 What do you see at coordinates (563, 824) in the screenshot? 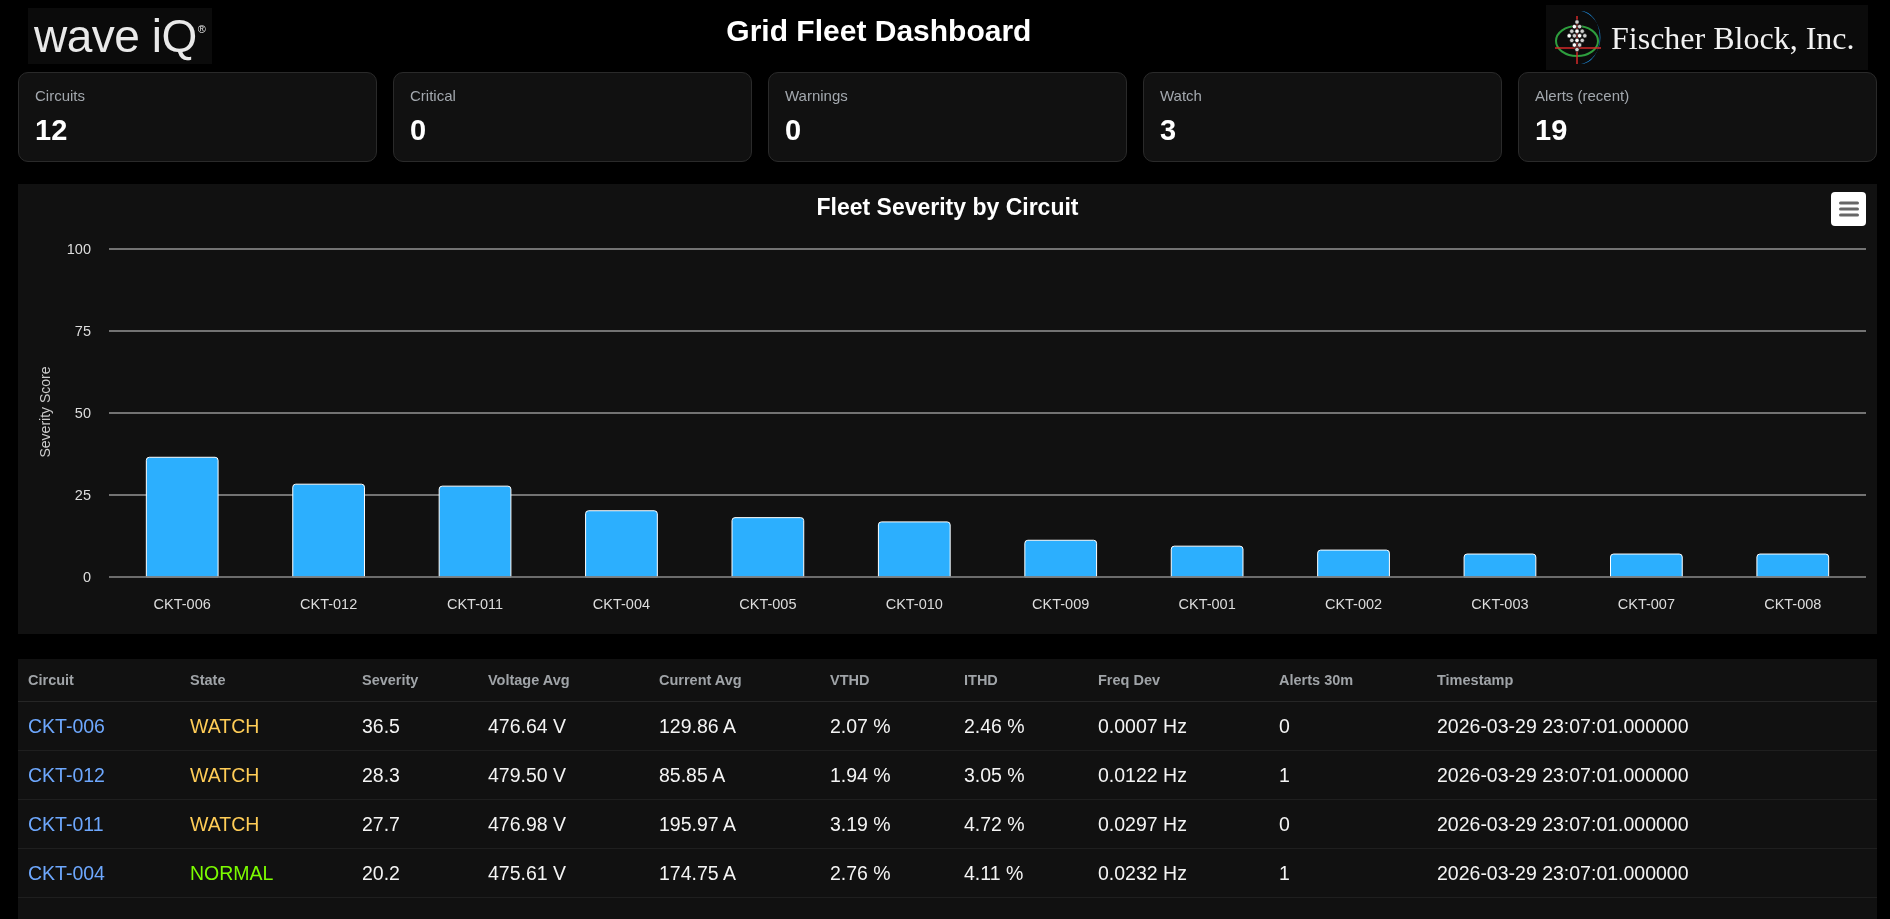
I see `table-cell: 476.98 V` at bounding box center [563, 824].